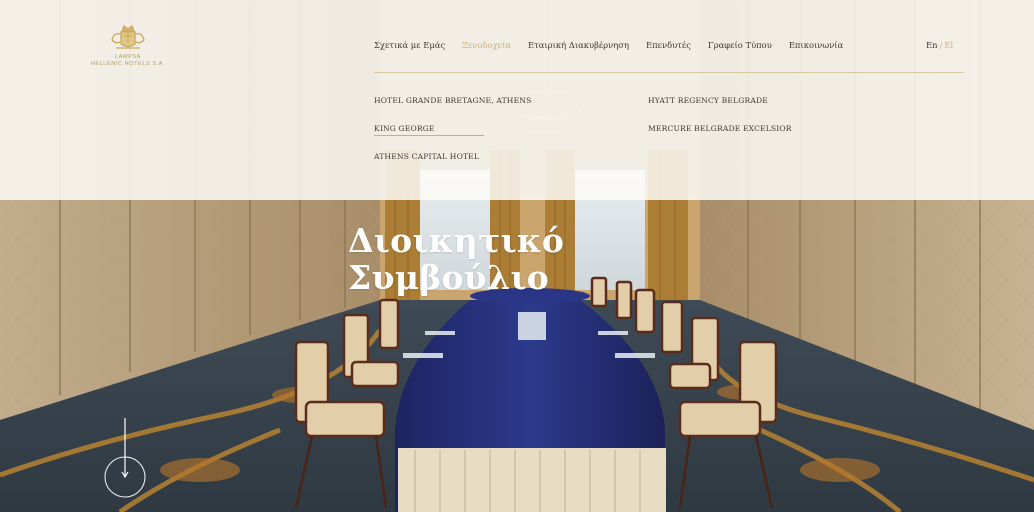 This screenshot has width=1034, height=512. What do you see at coordinates (128, 57) in the screenshot?
I see `brand-name: LAMPSA` at bounding box center [128, 57].